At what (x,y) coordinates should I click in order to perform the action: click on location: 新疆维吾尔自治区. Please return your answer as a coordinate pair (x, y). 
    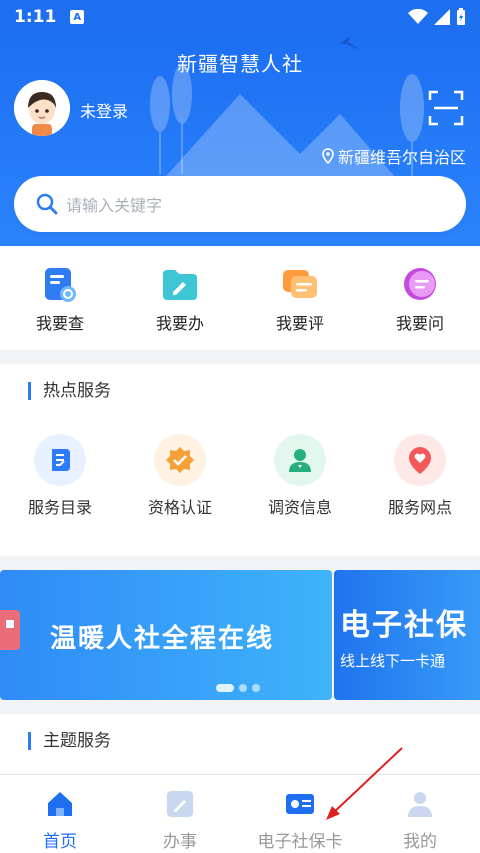
    Looking at the image, I should click on (394, 156).